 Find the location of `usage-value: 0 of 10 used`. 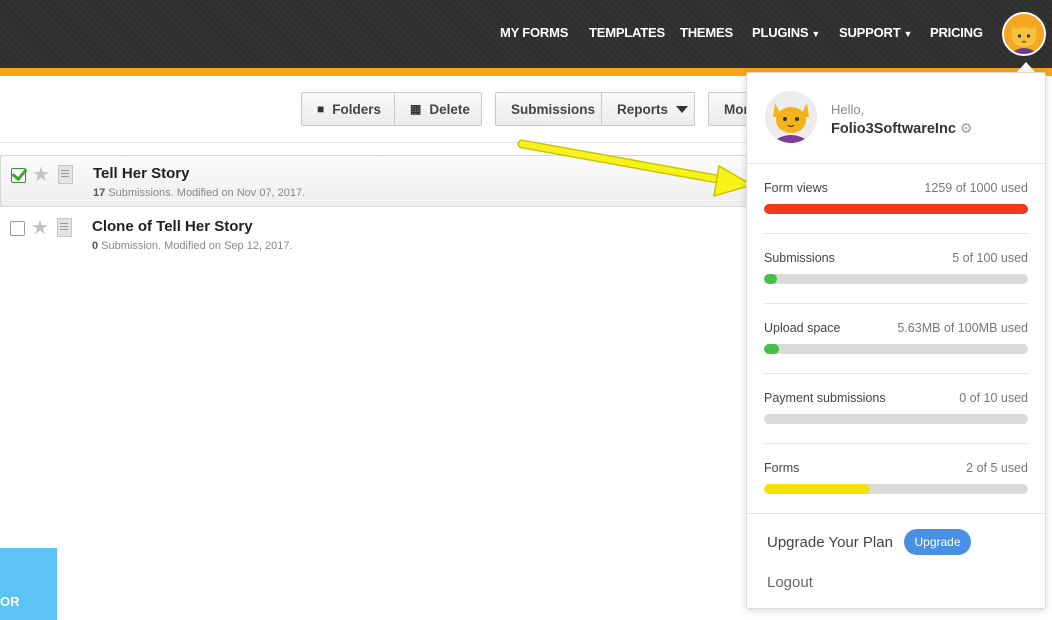

usage-value: 0 of 10 used is located at coordinates (993, 398).